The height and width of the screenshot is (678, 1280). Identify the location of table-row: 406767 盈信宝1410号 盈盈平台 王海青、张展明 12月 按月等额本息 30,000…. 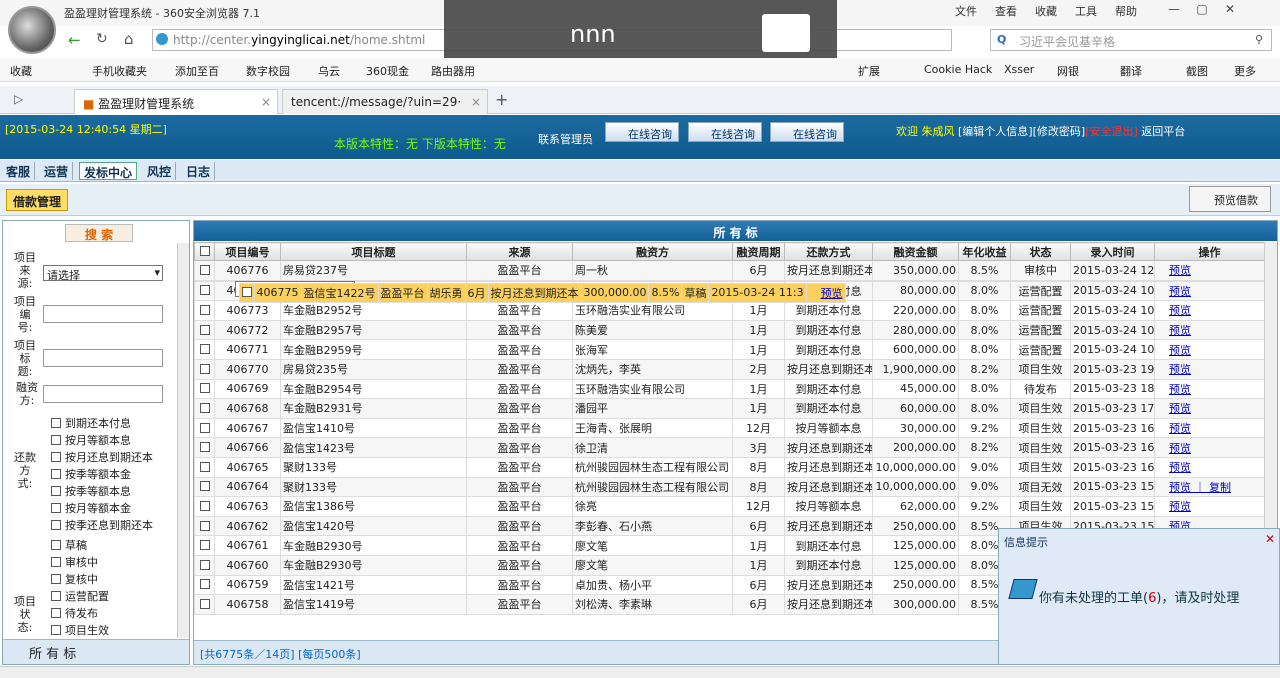
(729, 428).